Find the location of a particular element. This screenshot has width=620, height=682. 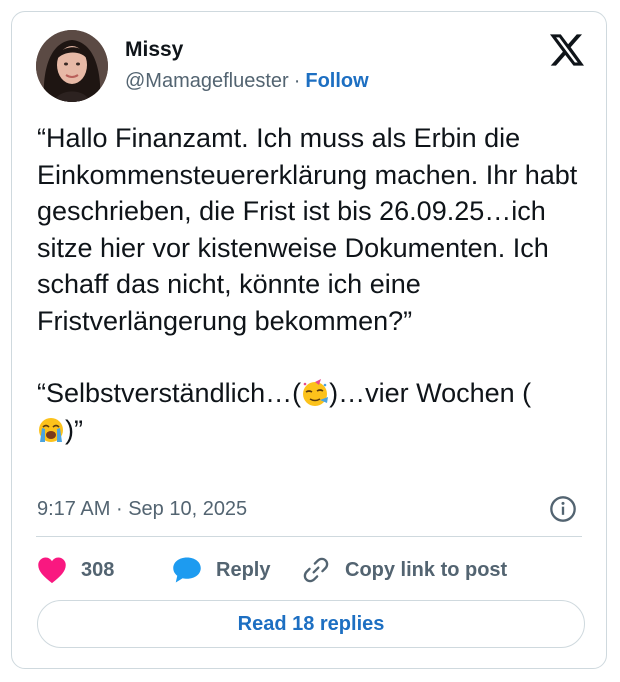

tweet-time: 9:17 AM is located at coordinates (74, 509).